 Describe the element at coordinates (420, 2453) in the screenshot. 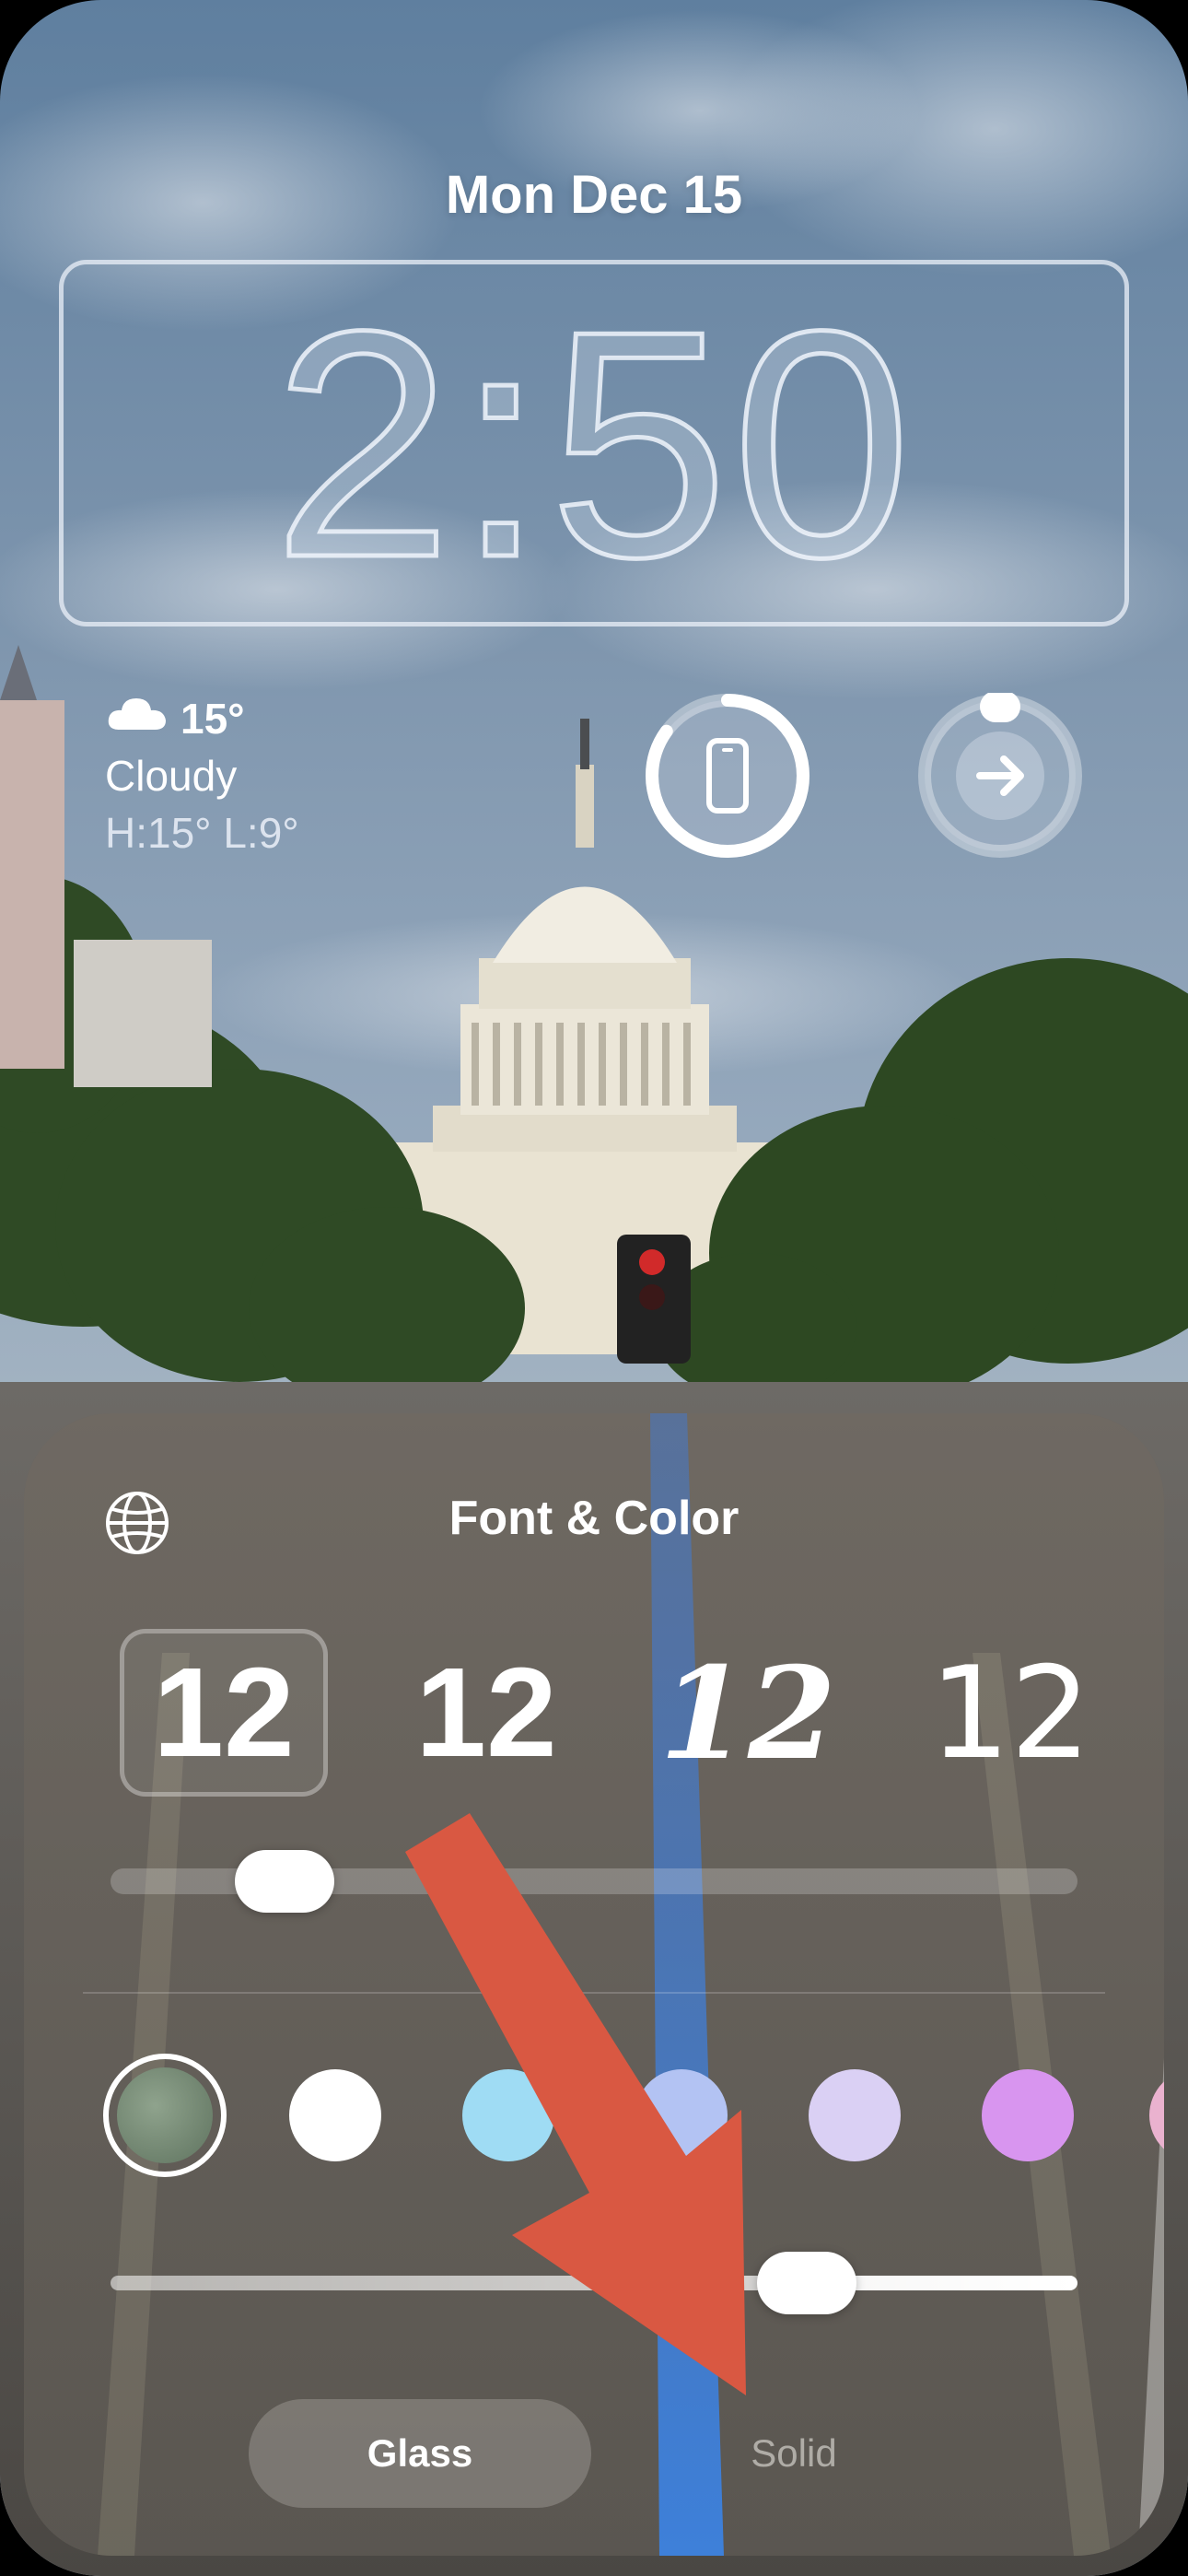

I see `glass-style-button: Glass` at that location.